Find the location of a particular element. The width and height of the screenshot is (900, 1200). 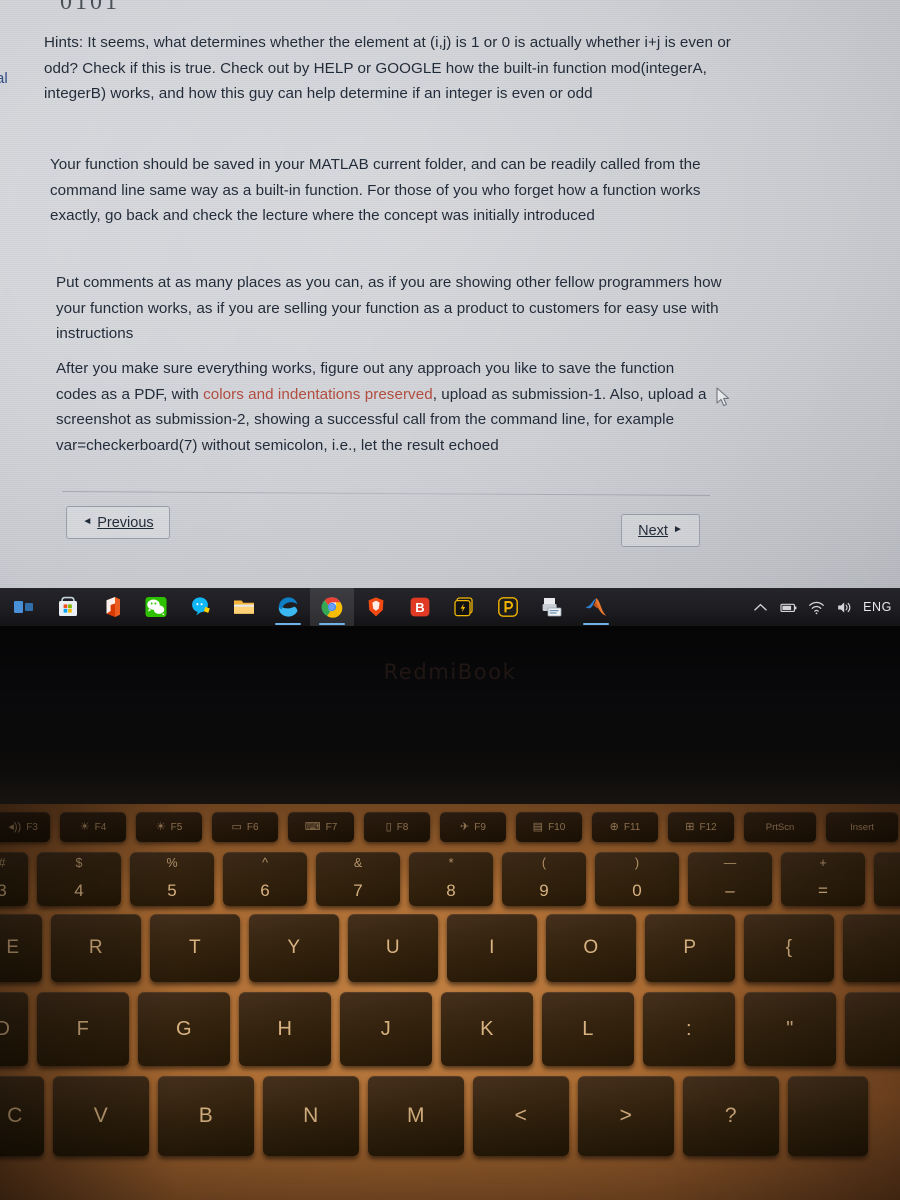

cut-off-header-text: 0101 is located at coordinates (90, 7).